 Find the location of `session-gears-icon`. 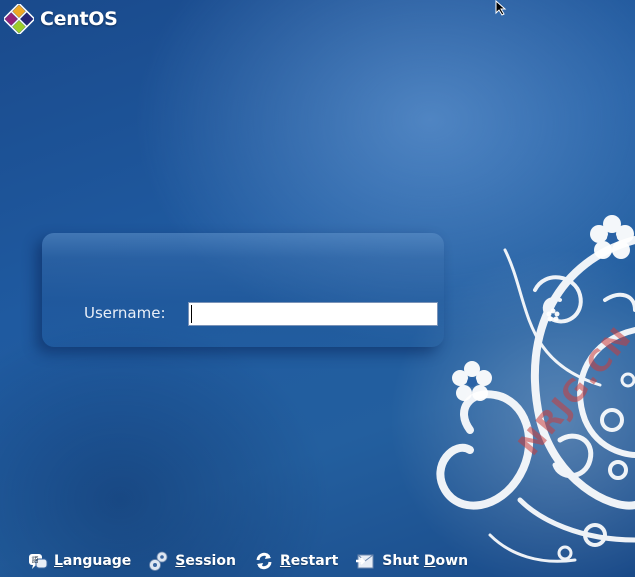

session-gears-icon is located at coordinates (159, 561).